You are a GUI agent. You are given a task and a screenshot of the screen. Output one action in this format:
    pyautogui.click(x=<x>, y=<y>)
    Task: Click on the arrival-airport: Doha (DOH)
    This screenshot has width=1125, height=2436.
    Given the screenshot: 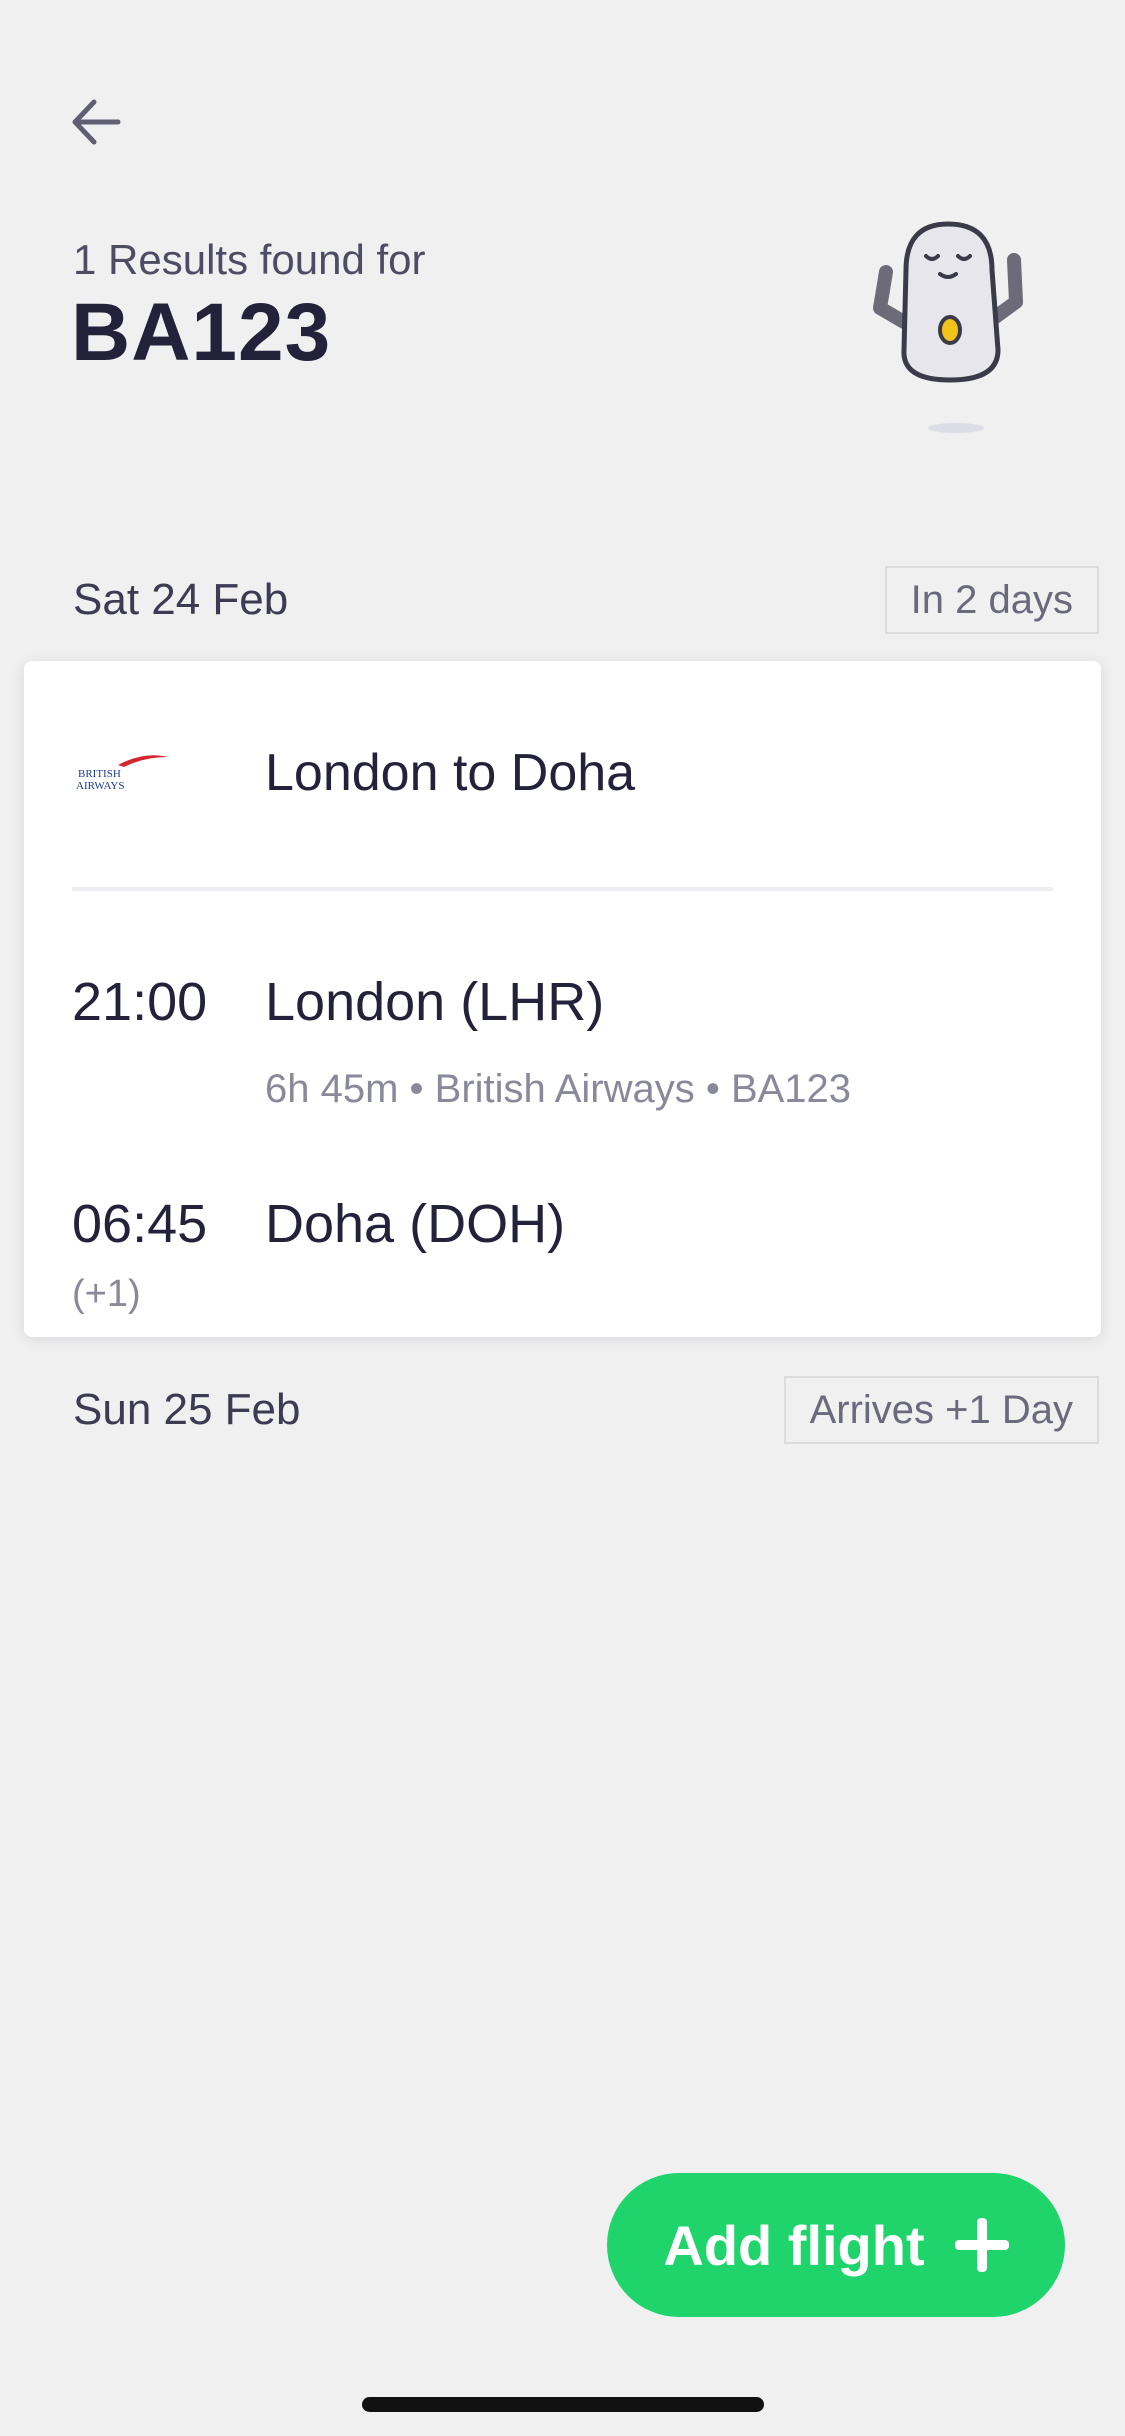 What is the action you would take?
    pyautogui.click(x=415, y=1224)
    